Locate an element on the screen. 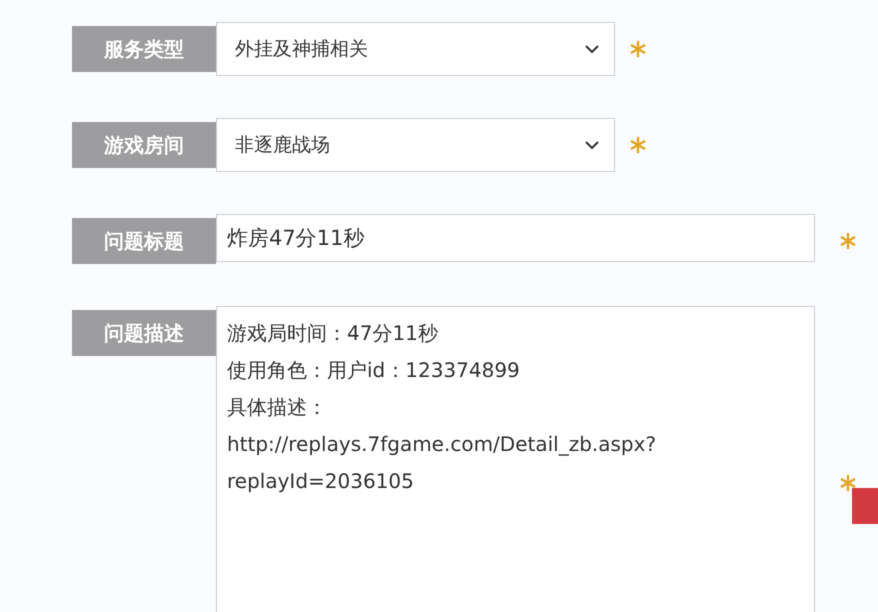 The width and height of the screenshot is (878, 612). field-label: 问题标题 is located at coordinates (144, 241).